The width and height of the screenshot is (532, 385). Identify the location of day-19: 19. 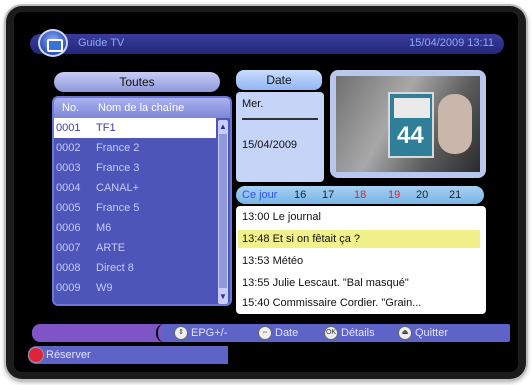
(394, 195).